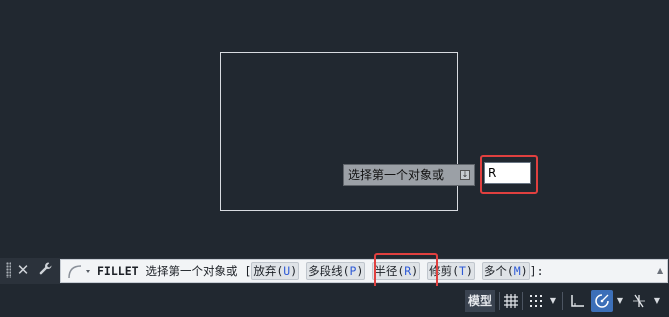 The image size is (669, 317). I want to click on close-icon: ✕, so click(23, 270).